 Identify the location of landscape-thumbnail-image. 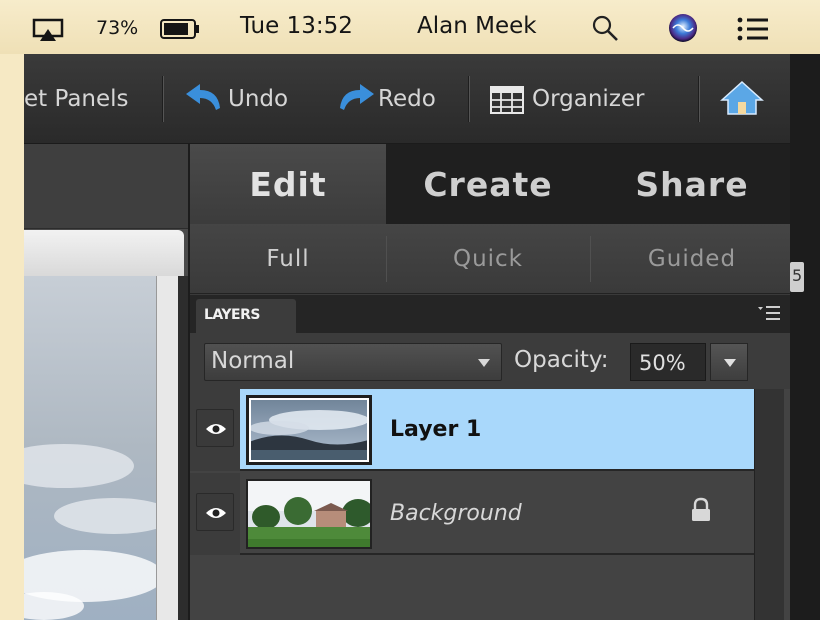
(309, 514).